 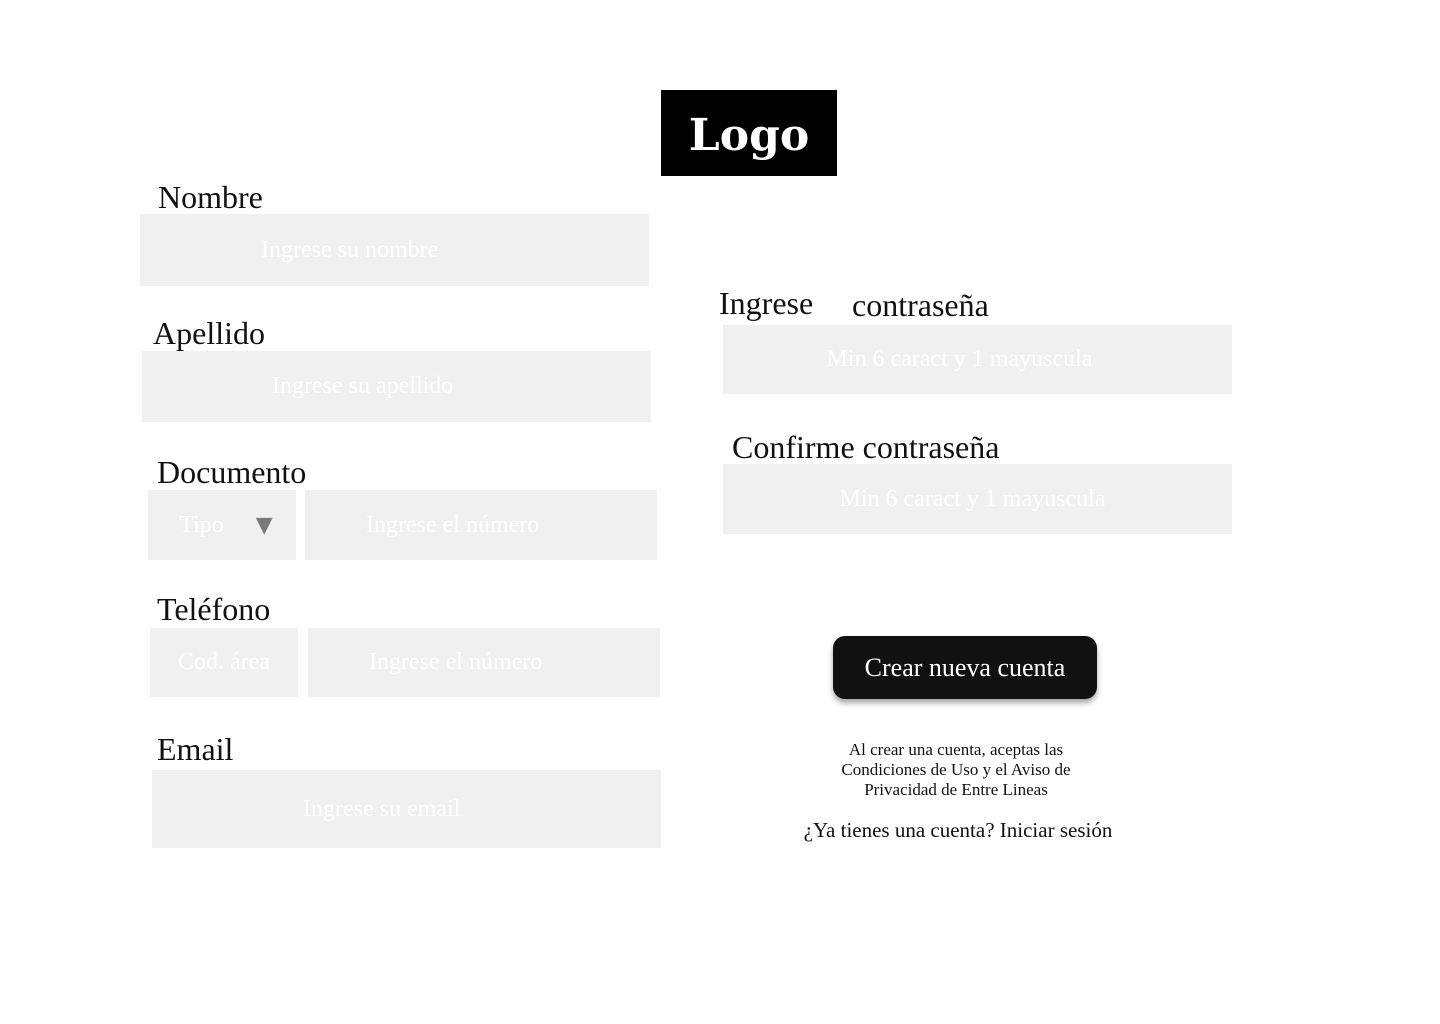 I want to click on terms-line-1: Al crear una cuenta, aceptas las, so click(x=956, y=749).